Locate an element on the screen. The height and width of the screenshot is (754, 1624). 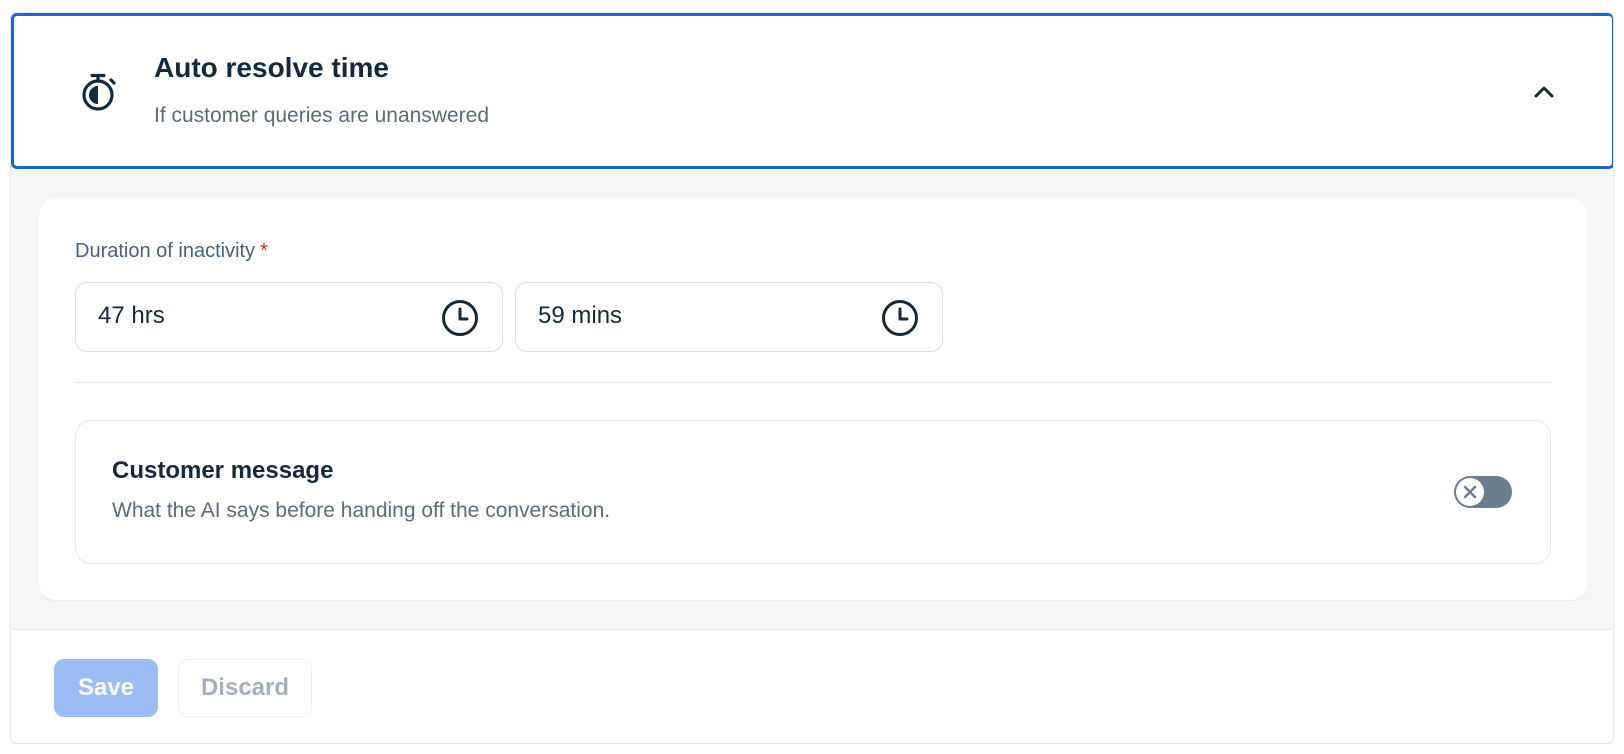
close-icon is located at coordinates (1470, 492).